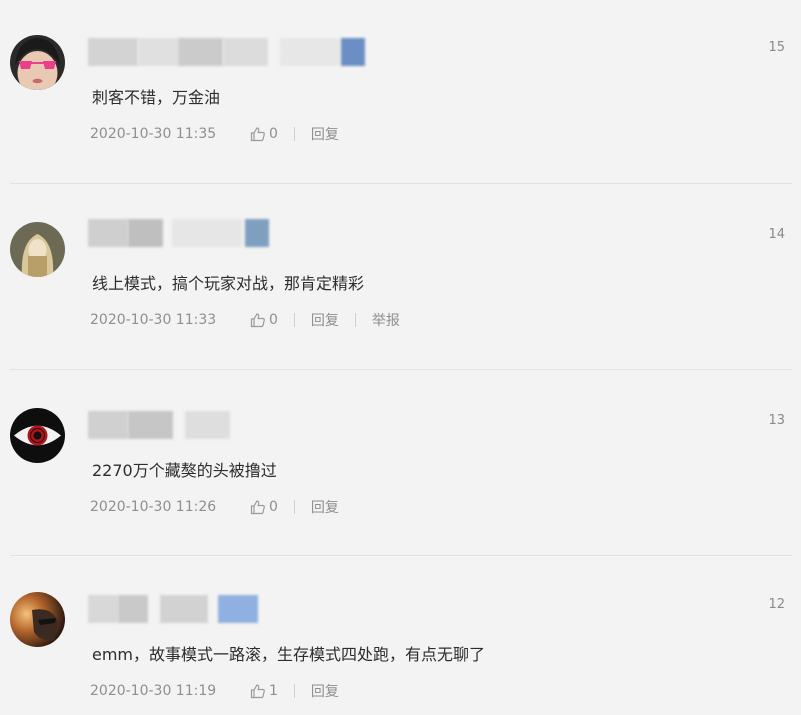 Image resolution: width=801 pixels, height=715 pixels. I want to click on timestamp: 2020-10-30 11:19, so click(153, 691).